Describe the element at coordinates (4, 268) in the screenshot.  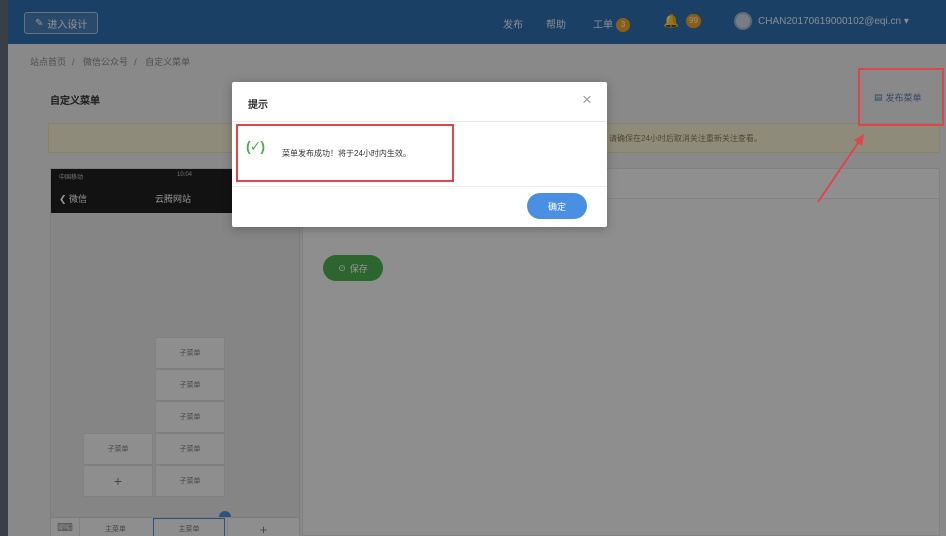
I see `left-edge` at that location.